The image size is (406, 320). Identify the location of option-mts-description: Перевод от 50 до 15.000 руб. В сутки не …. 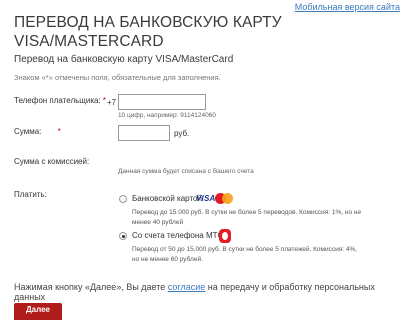
(245, 254).